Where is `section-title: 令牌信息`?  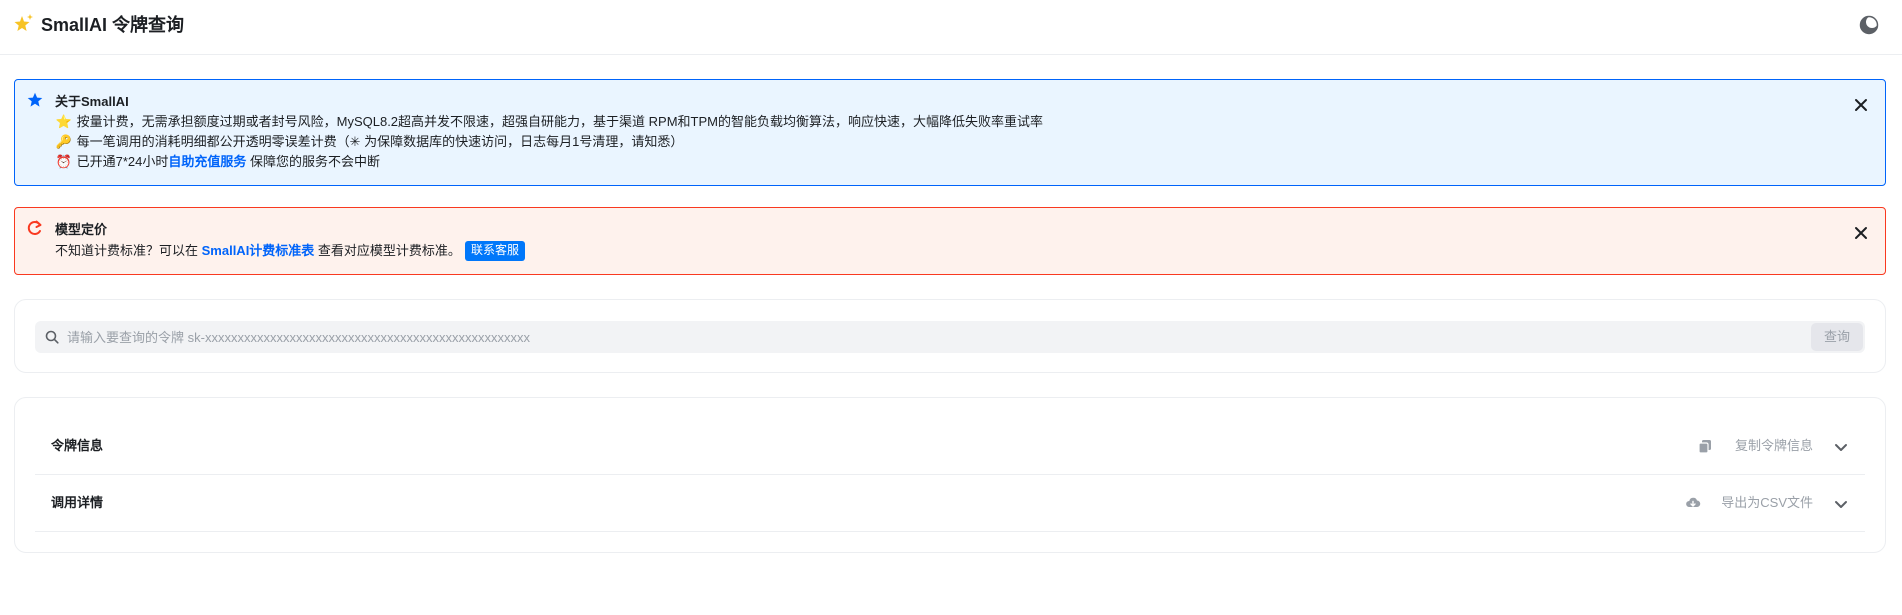
section-title: 令牌信息 is located at coordinates (77, 445).